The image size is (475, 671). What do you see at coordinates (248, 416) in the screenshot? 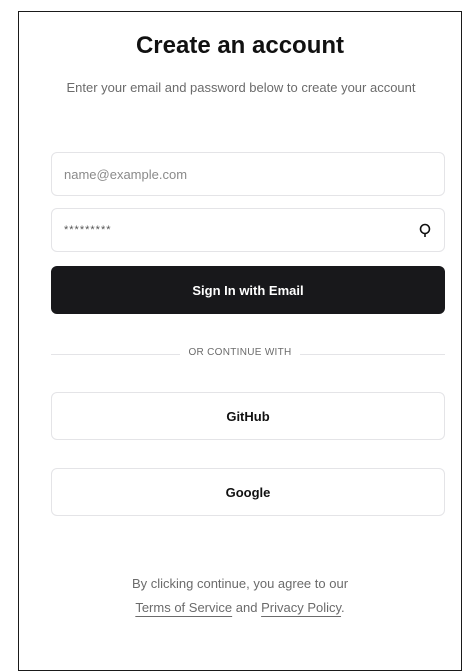
I see `github-button: GitHub` at bounding box center [248, 416].